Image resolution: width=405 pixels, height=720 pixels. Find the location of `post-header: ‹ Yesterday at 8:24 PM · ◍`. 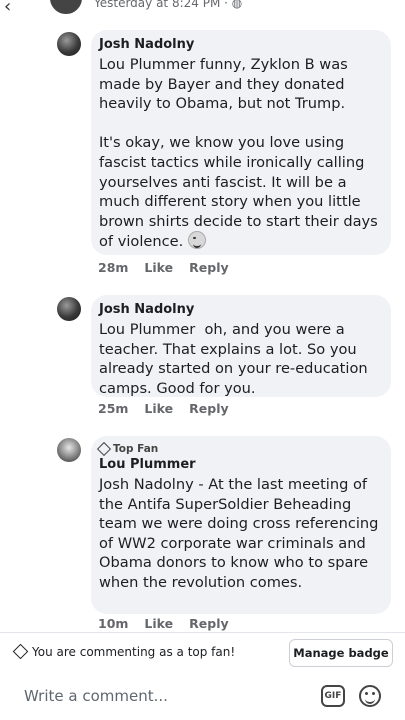

post-header: ‹ Yesterday at 8:24 PM · ◍ is located at coordinates (202, 7).